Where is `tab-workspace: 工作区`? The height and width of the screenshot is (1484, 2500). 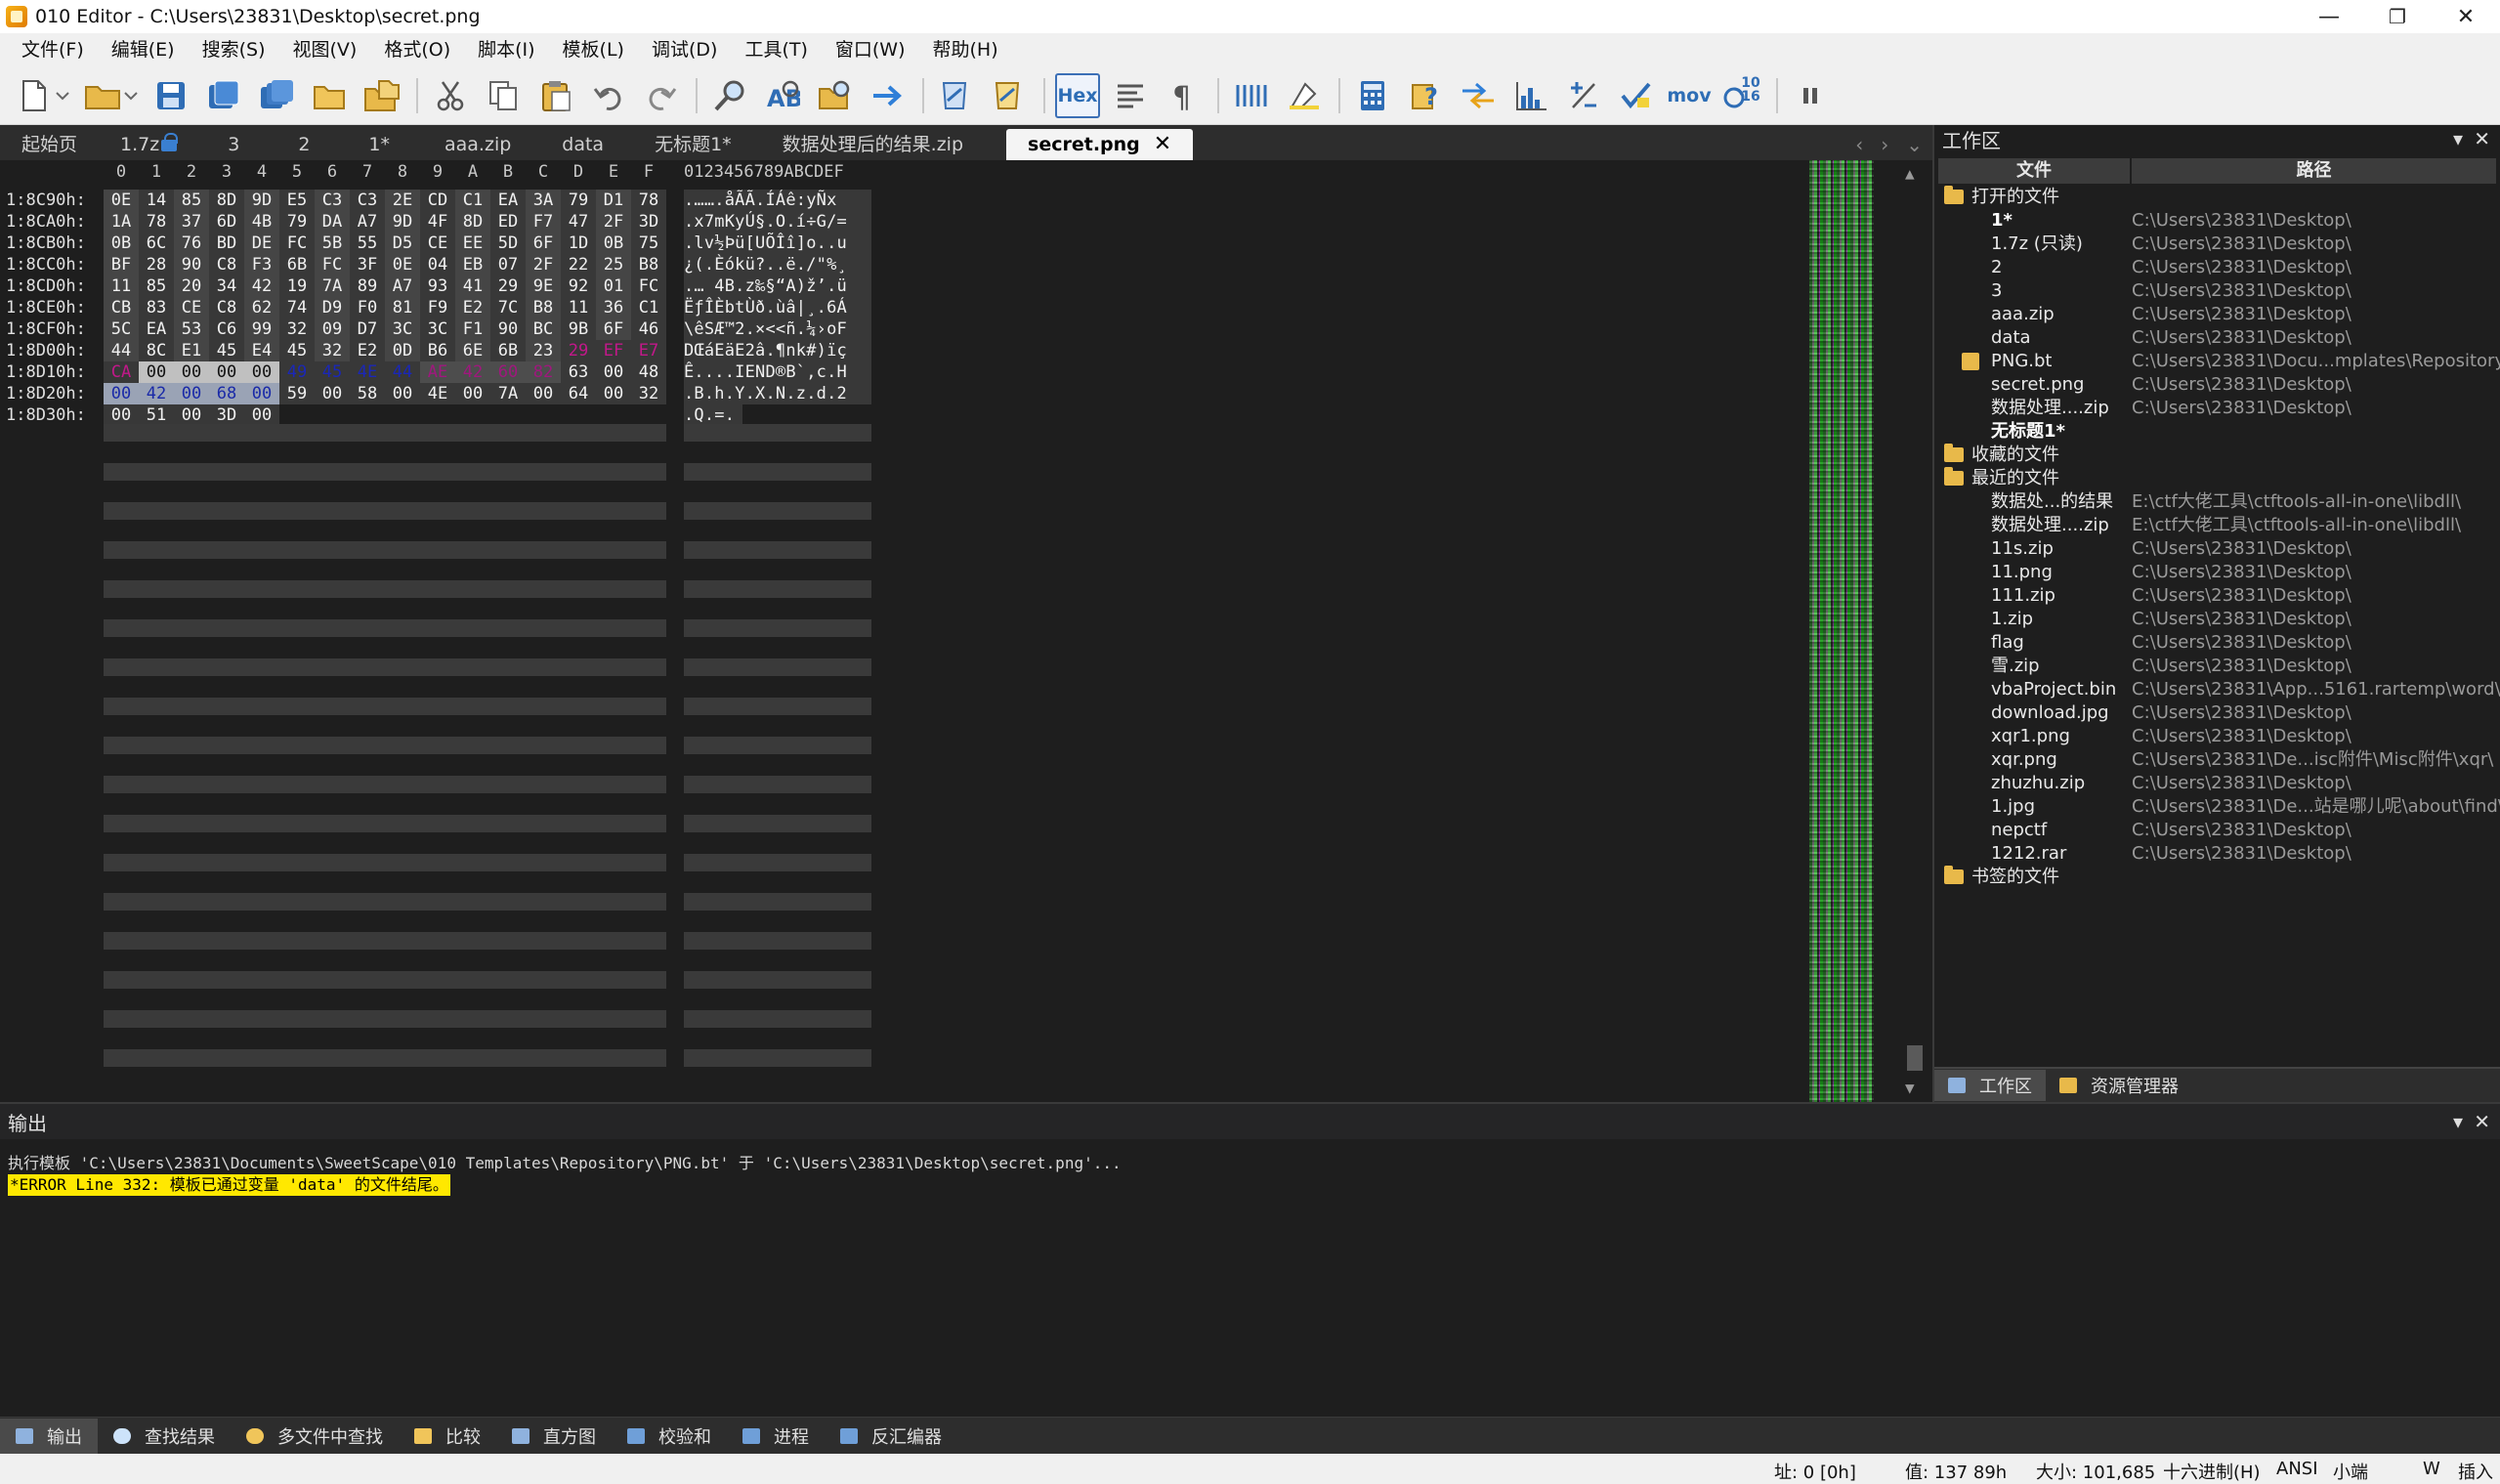 tab-workspace: 工作区 is located at coordinates (1990, 1085).